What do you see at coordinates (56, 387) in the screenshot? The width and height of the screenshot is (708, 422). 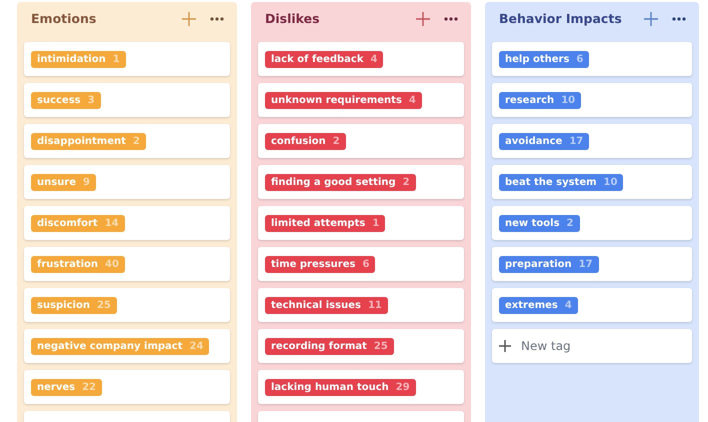 I see `tag-label: nerves` at bounding box center [56, 387].